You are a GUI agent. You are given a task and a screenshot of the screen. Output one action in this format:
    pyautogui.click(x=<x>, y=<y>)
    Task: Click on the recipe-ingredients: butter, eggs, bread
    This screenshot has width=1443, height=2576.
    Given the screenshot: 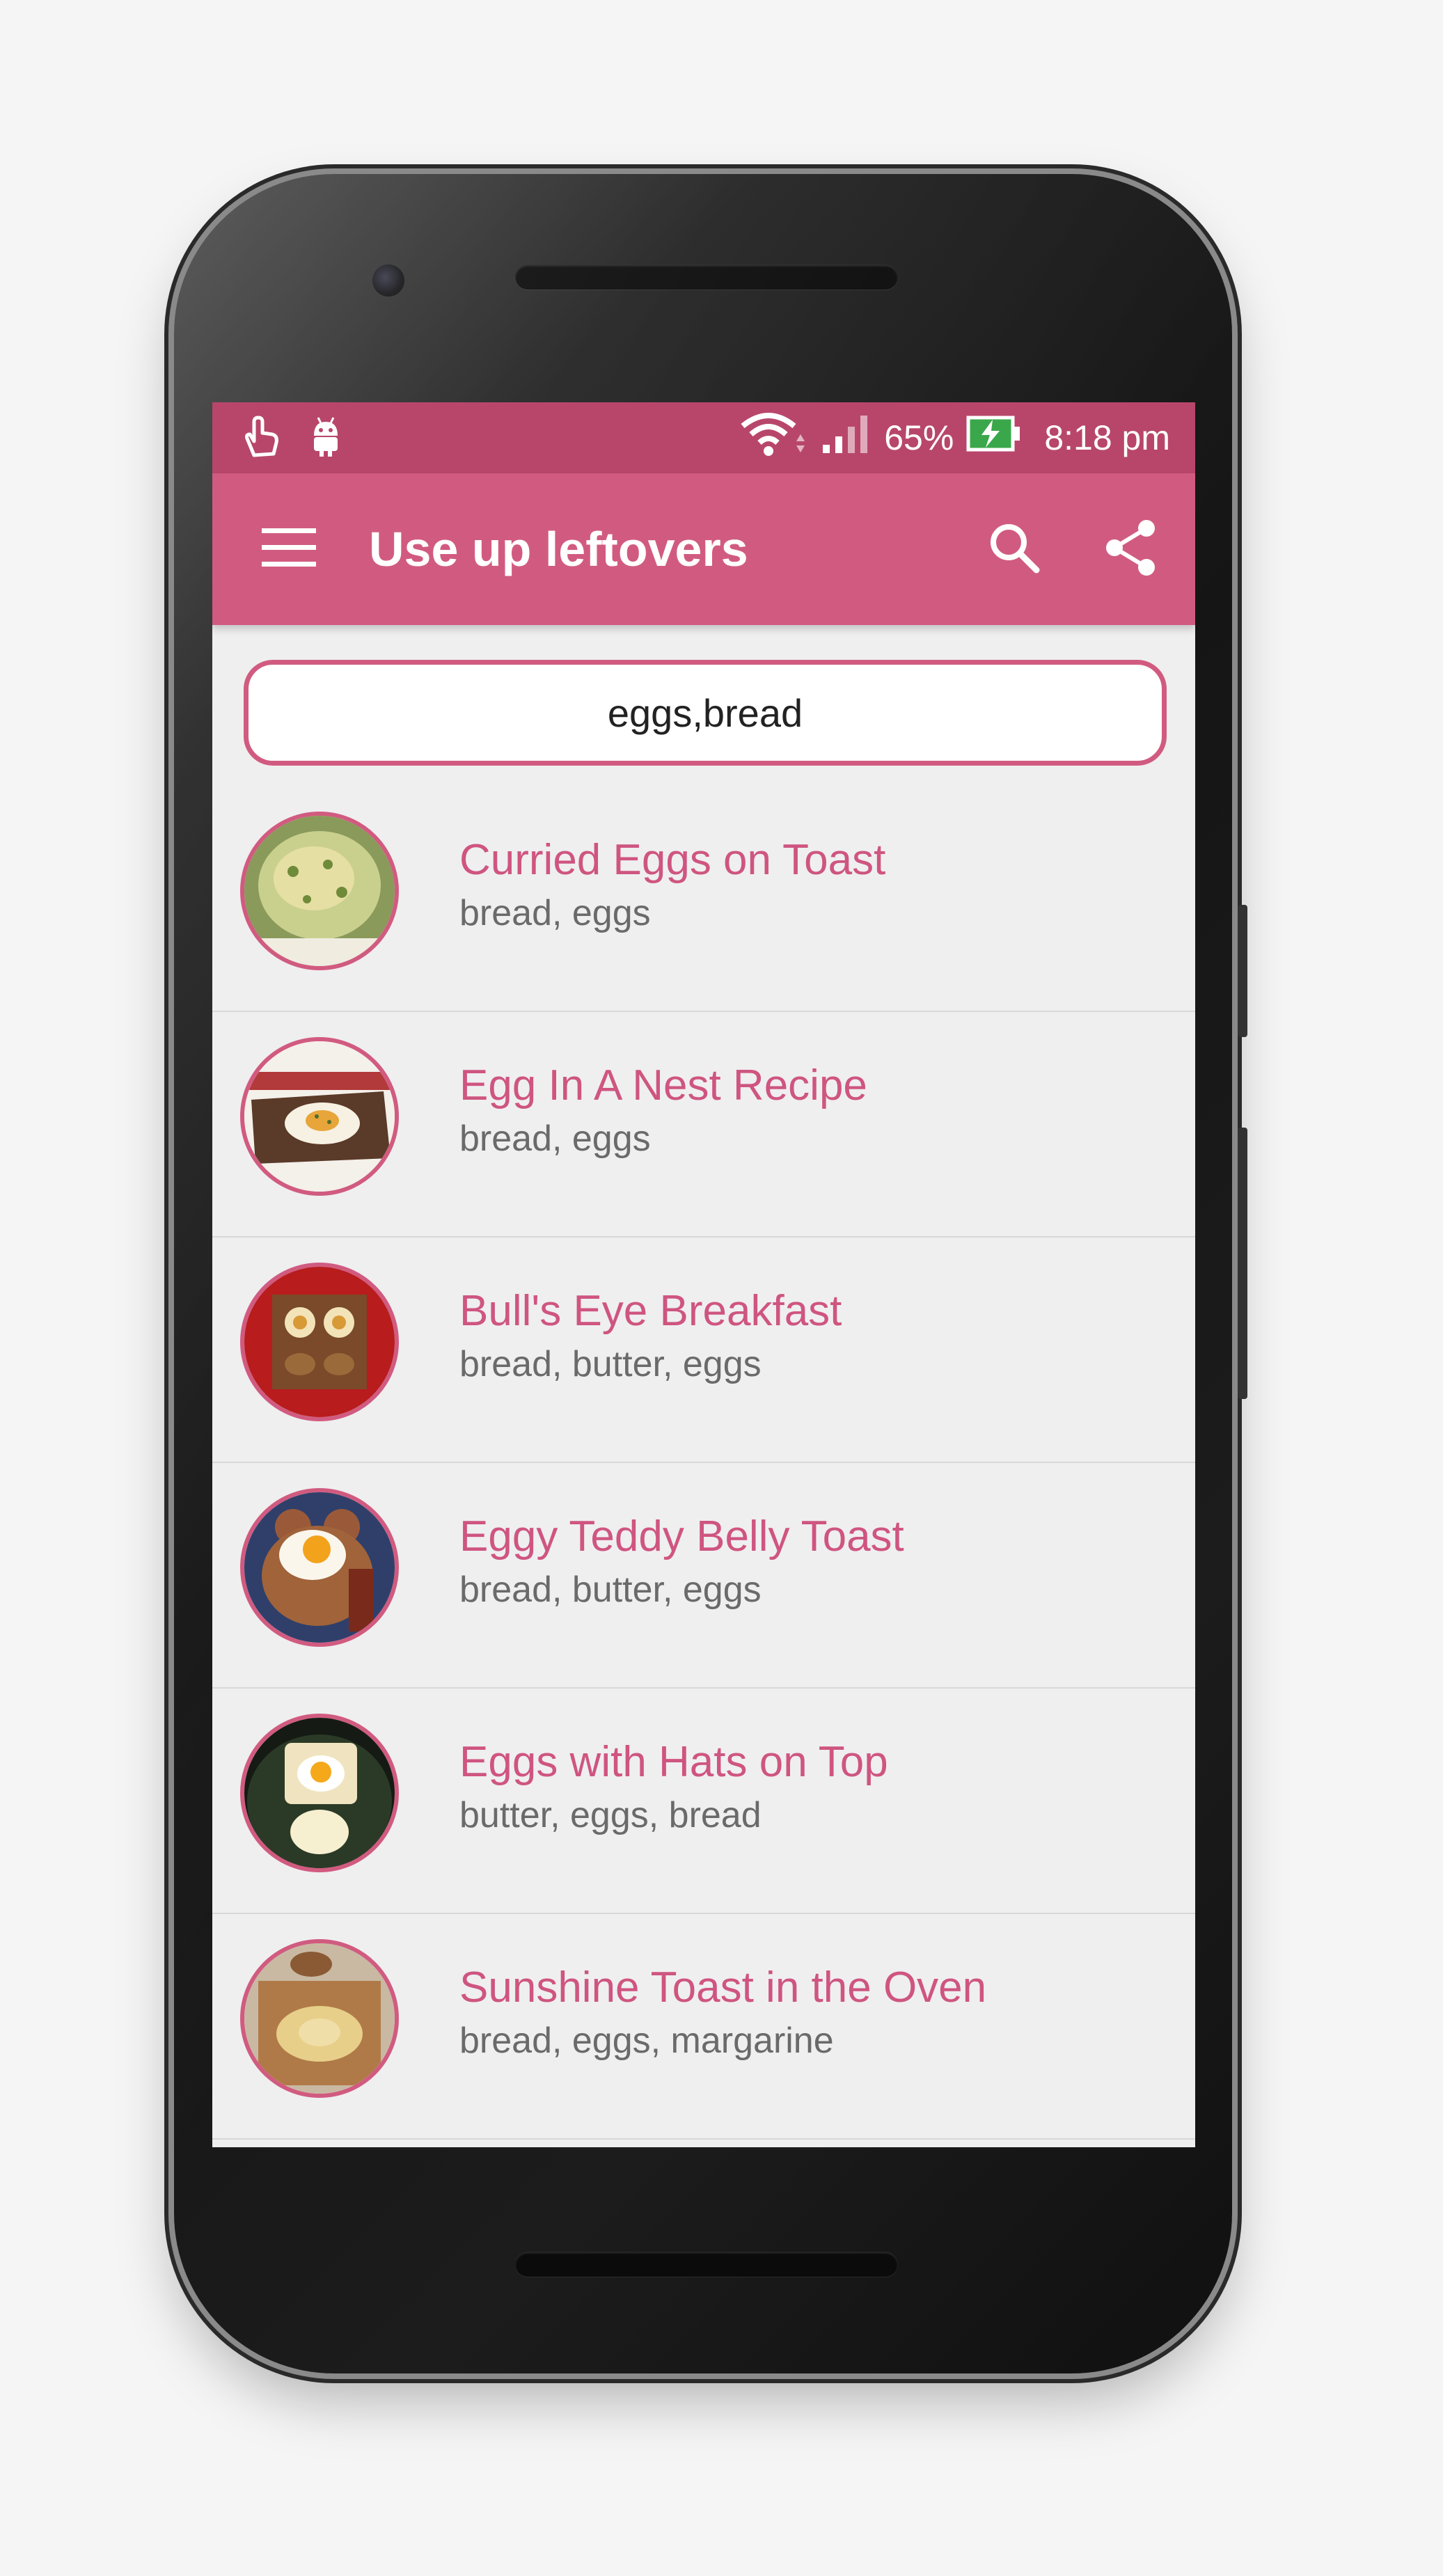 What is the action you would take?
    pyautogui.click(x=610, y=1815)
    